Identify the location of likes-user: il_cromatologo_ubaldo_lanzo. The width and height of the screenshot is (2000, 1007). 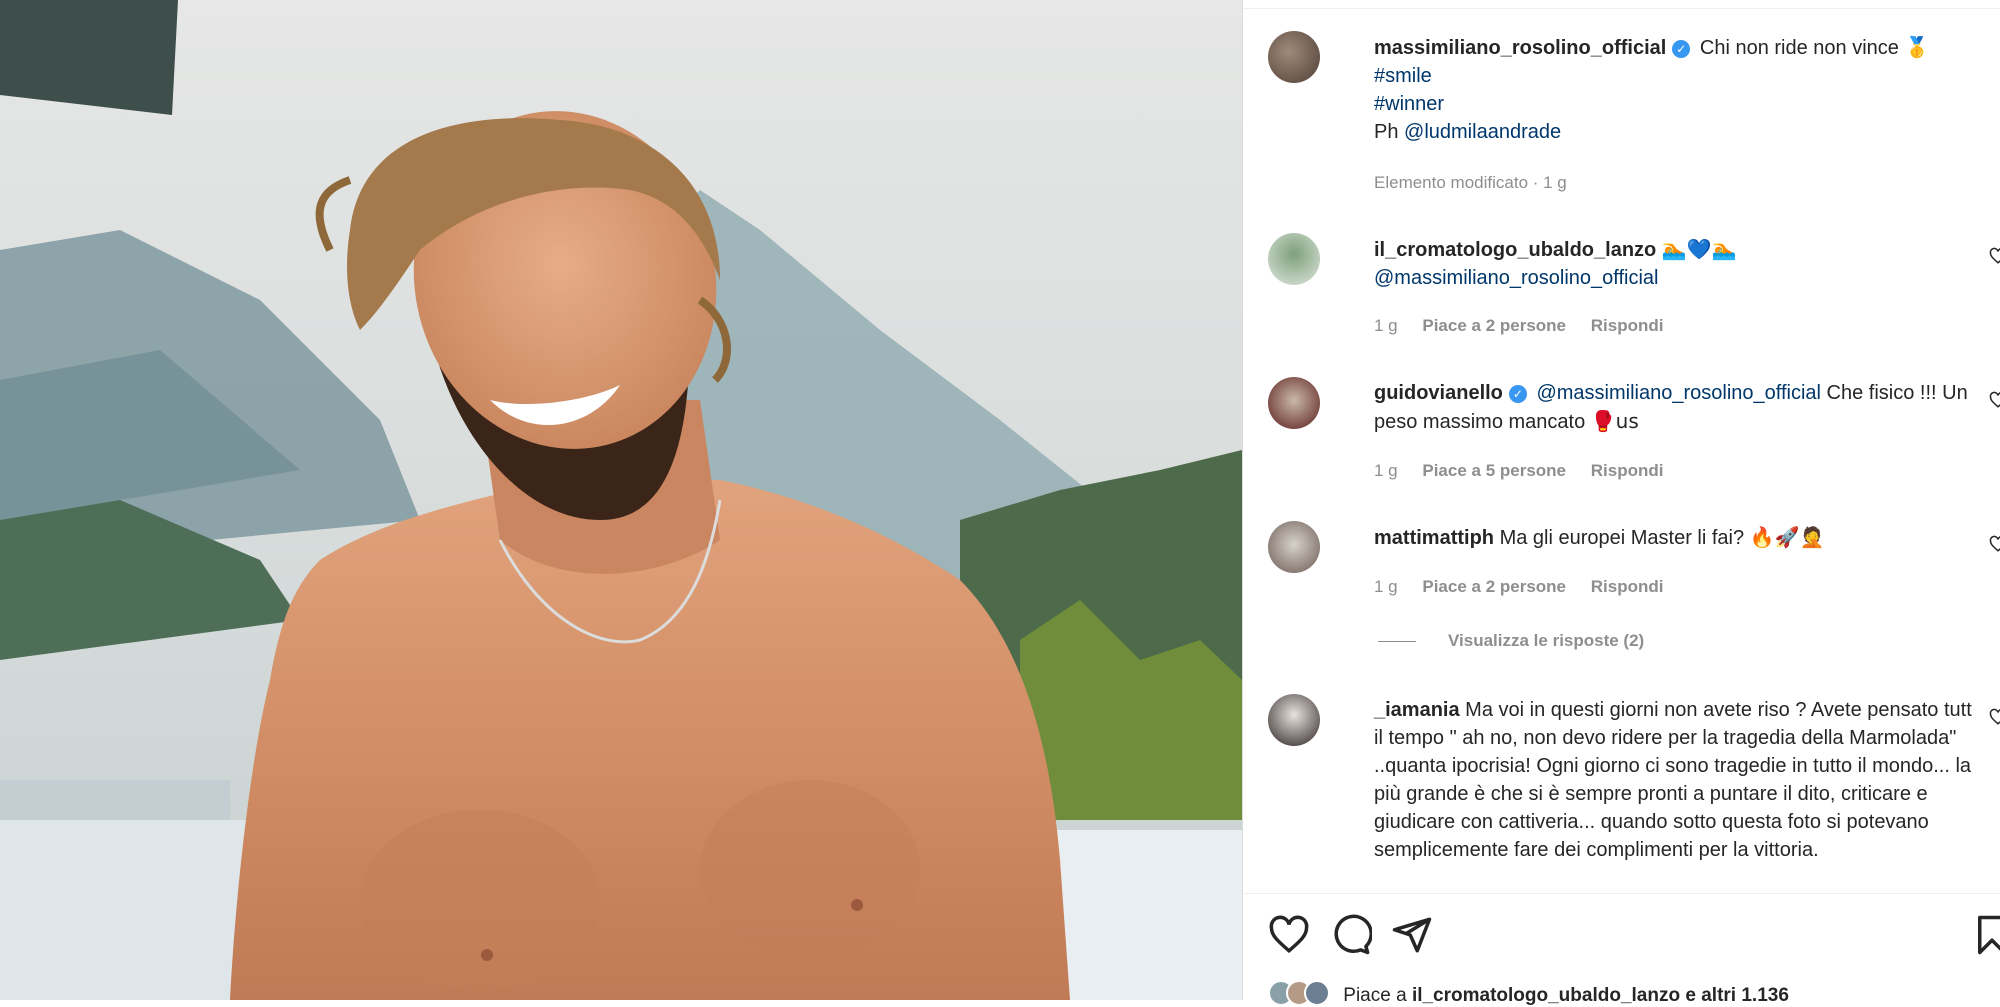
(1546, 995).